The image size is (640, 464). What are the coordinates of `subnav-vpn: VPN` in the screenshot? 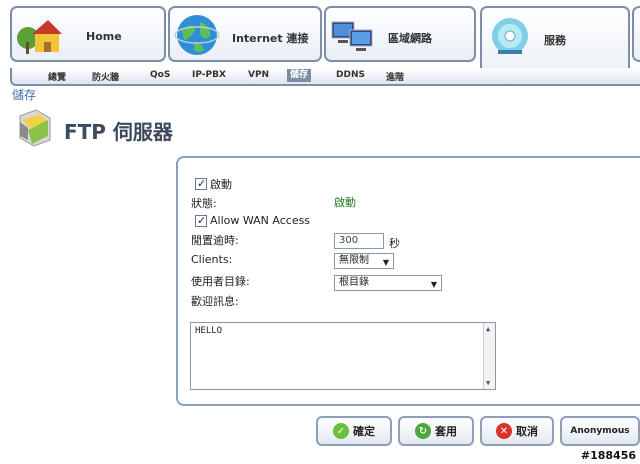 It's located at (258, 75).